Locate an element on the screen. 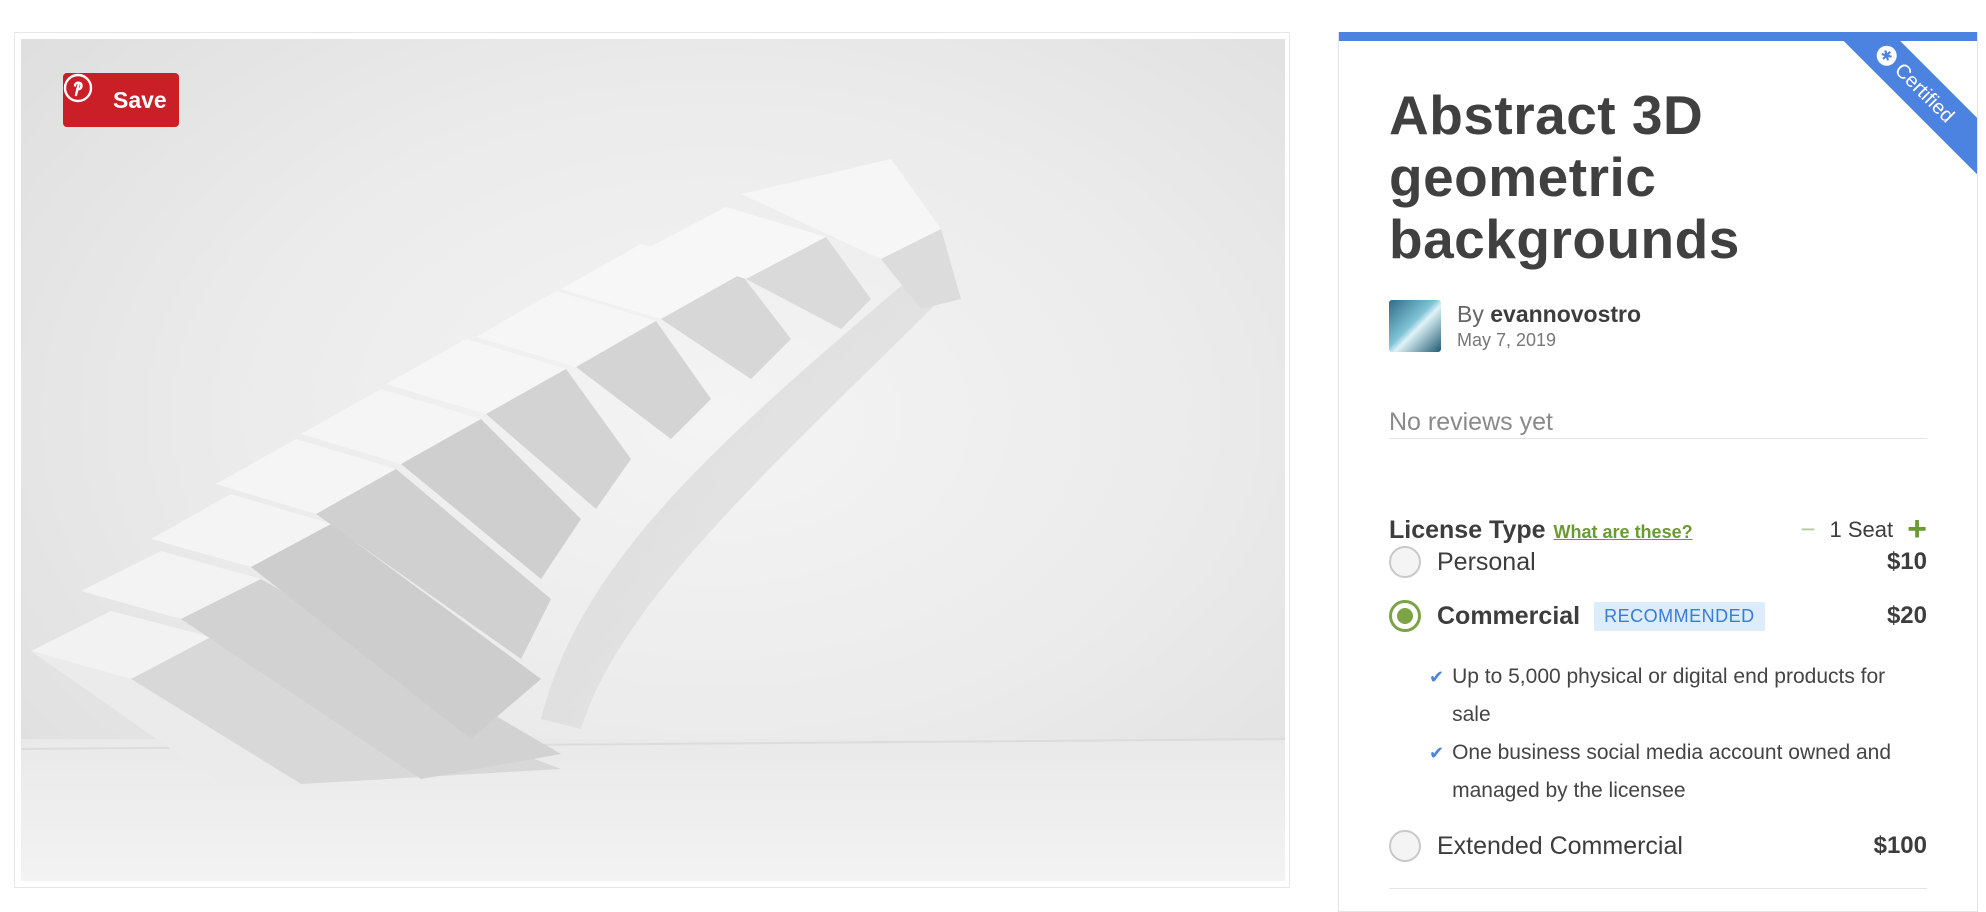 This screenshot has height=912, width=1986. pinterest-icon is located at coordinates (83, 94).